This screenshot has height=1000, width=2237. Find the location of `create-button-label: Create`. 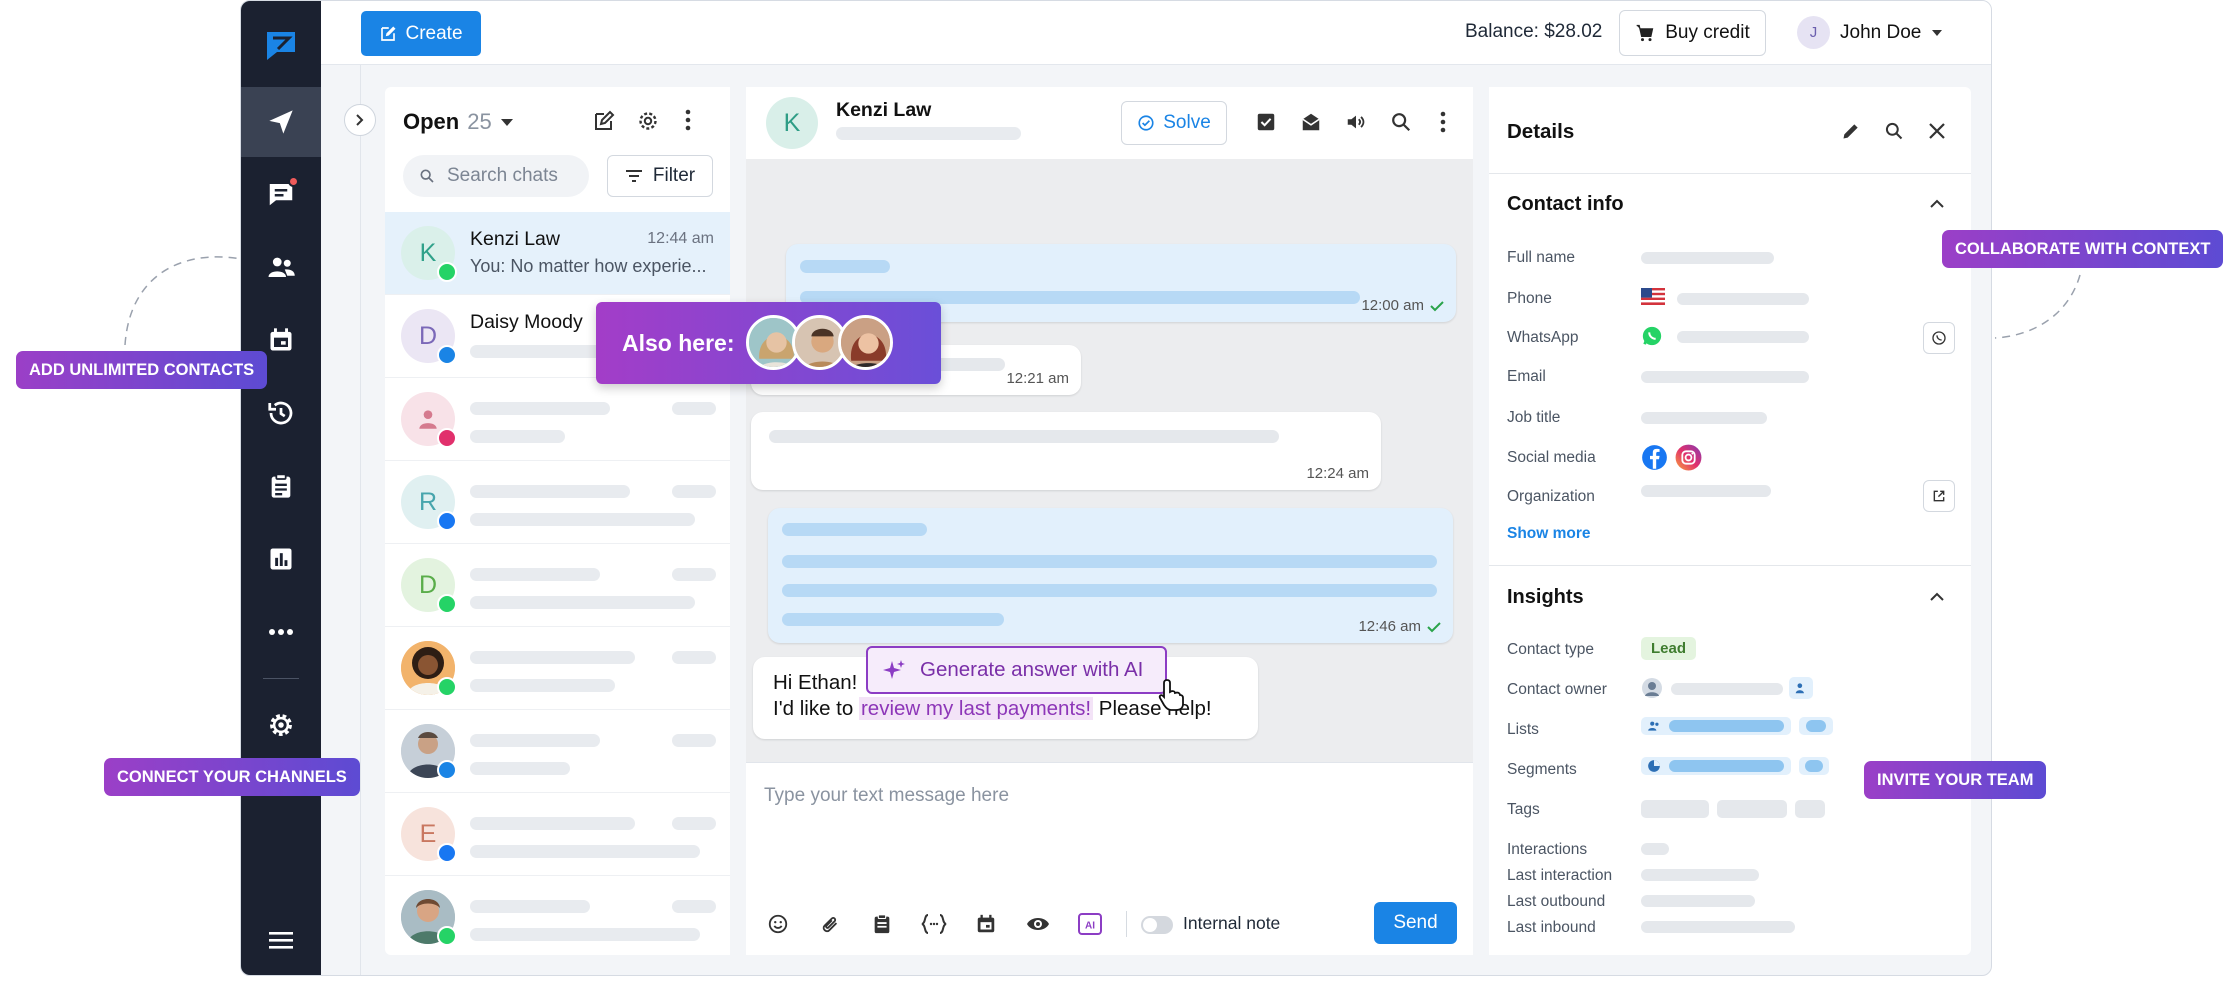

create-button-label: Create is located at coordinates (434, 33).